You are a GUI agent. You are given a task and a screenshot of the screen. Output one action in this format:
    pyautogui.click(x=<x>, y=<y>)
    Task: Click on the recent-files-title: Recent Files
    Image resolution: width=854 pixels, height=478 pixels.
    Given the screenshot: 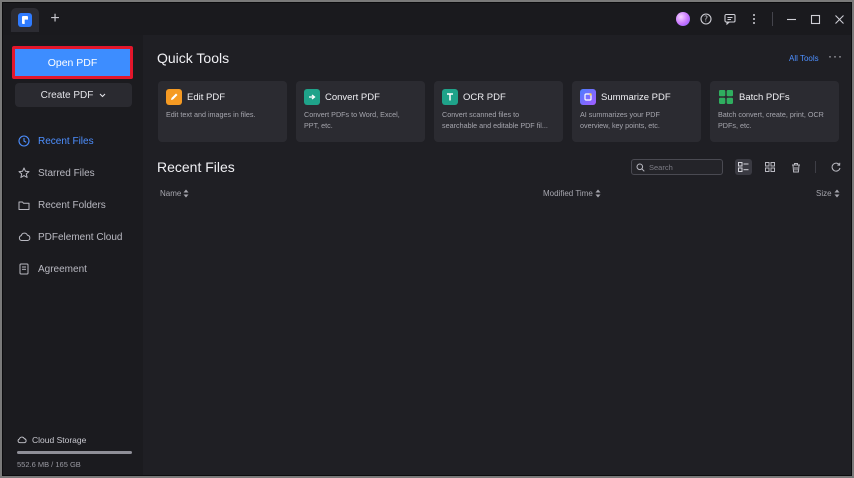 What is the action you would take?
    pyautogui.click(x=196, y=167)
    